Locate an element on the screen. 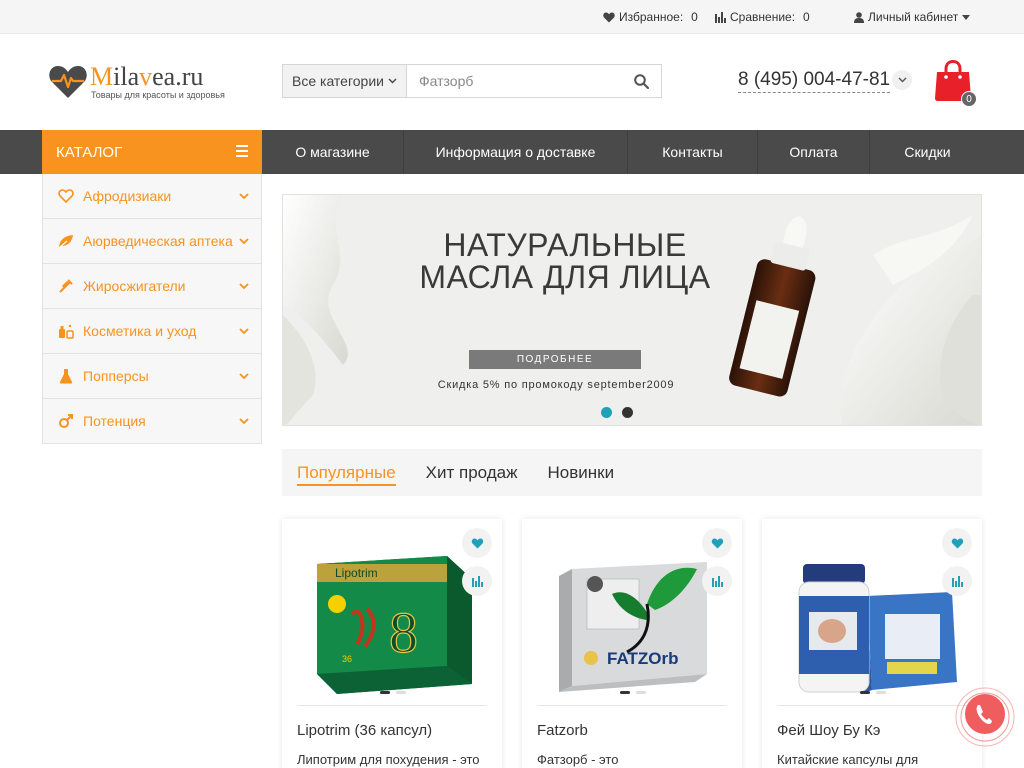 Image resolution: width=1024 pixels, height=768 pixels. account-label: Личный кабинет is located at coordinates (913, 17).